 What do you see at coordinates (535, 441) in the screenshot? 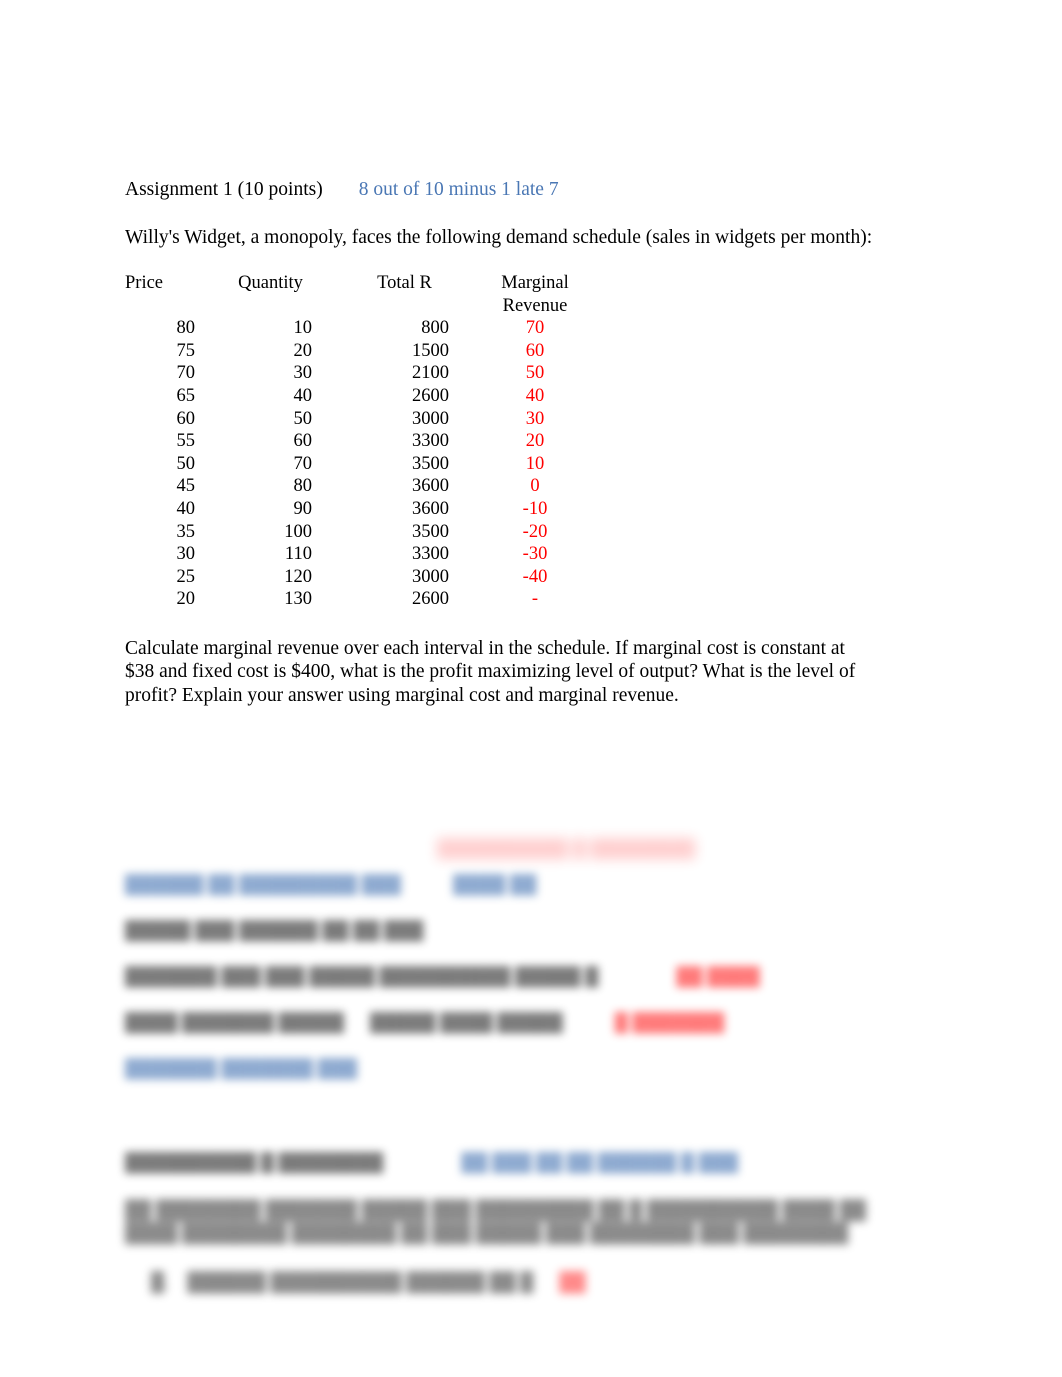
I see `cell-marginal-revenue: 20` at bounding box center [535, 441].